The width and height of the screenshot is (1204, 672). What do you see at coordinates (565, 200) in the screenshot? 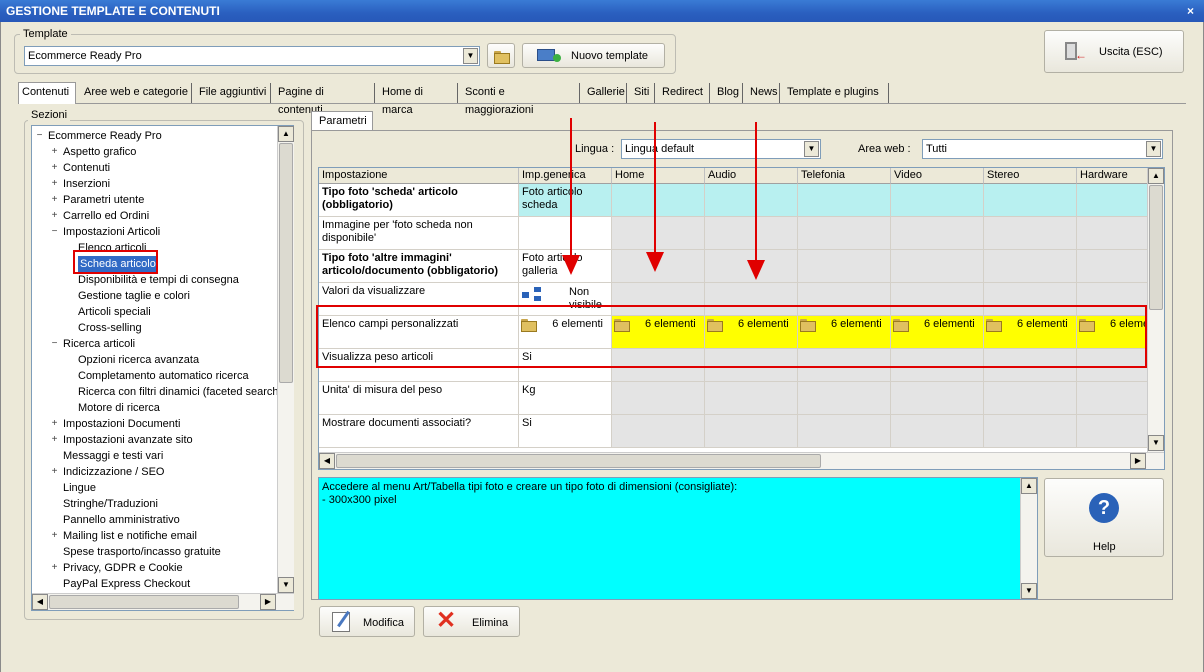
I see `grid-value: Foto articolo scheda` at bounding box center [565, 200].